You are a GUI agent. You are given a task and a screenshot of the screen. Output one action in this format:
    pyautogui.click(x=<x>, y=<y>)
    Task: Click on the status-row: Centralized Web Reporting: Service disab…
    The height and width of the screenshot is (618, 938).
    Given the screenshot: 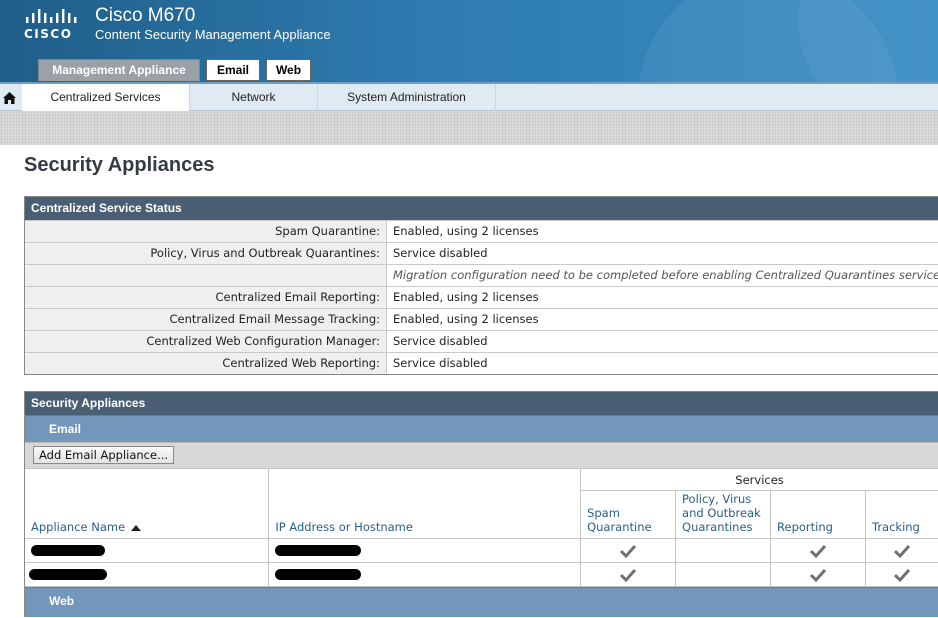 What is the action you would take?
    pyautogui.click(x=481, y=363)
    